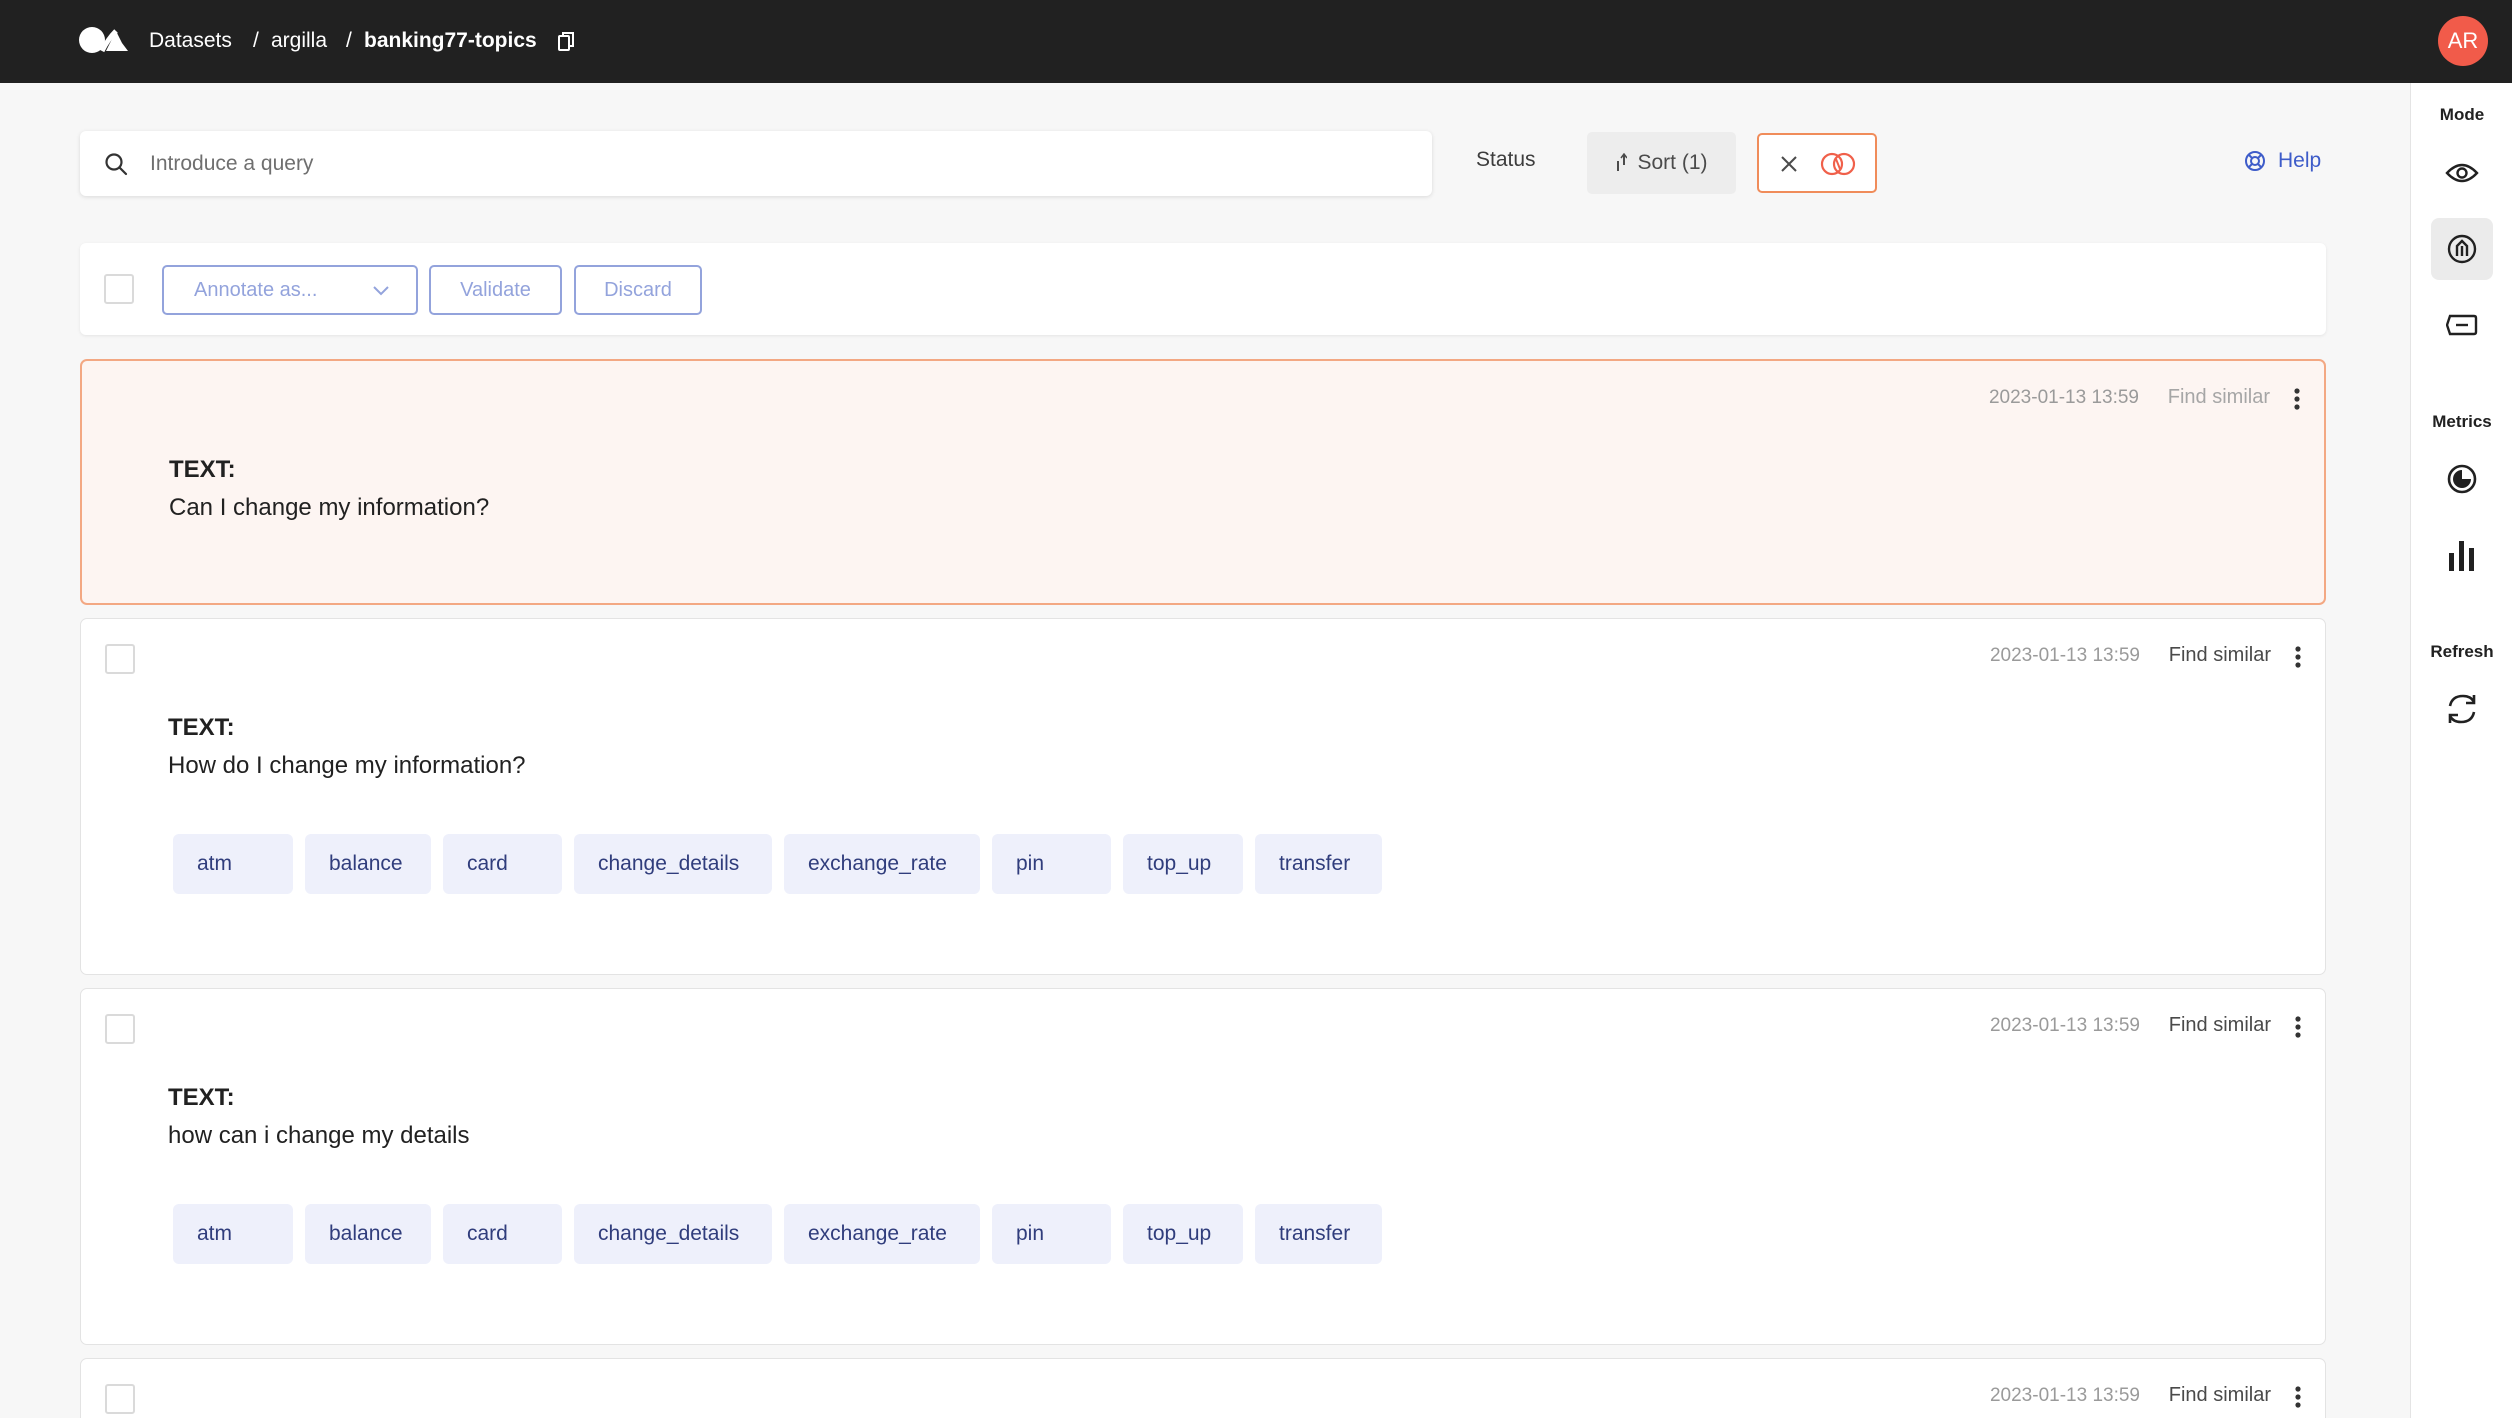 Image resolution: width=2512 pixels, height=1418 pixels. What do you see at coordinates (329, 507) in the screenshot?
I see `record-text: Can I change my information?` at bounding box center [329, 507].